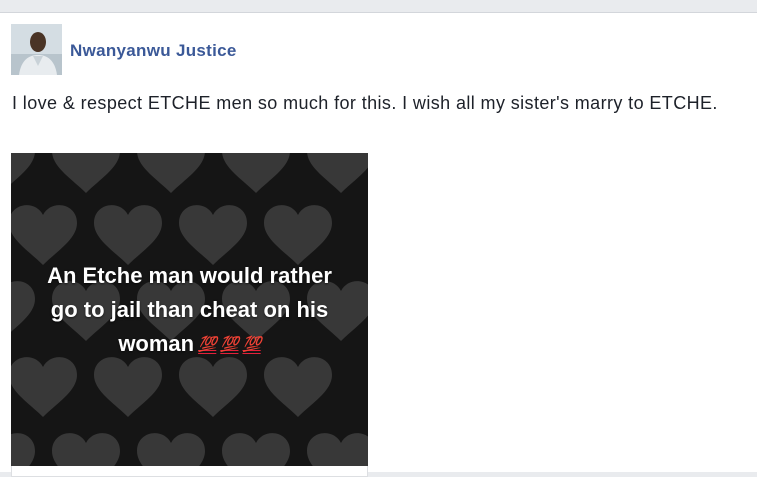  What do you see at coordinates (189, 275) in the screenshot?
I see `caption-line-1: An Etche man would rather` at bounding box center [189, 275].